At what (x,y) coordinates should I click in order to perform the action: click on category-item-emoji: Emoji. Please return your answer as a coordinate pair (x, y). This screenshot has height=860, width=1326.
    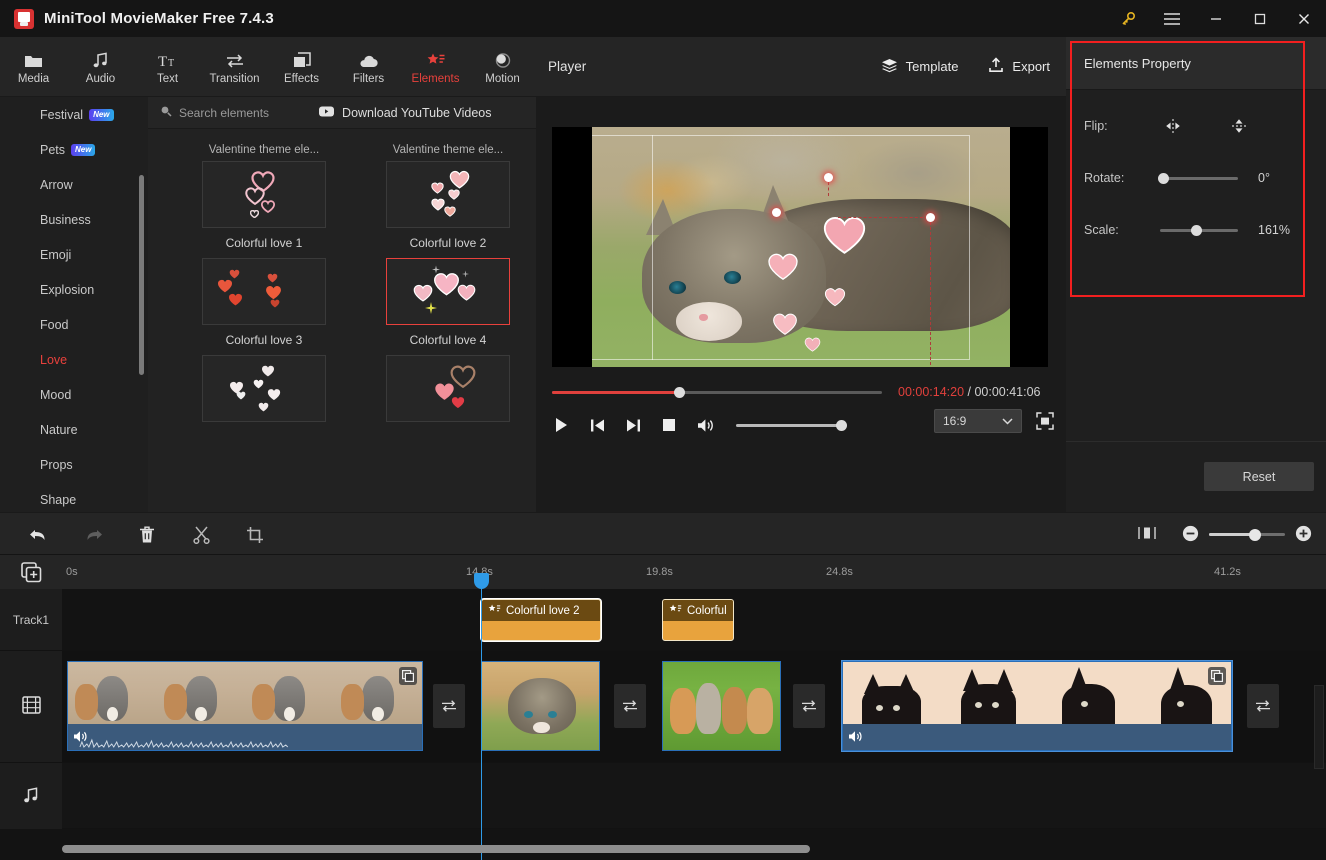
    Looking at the image, I should click on (74, 254).